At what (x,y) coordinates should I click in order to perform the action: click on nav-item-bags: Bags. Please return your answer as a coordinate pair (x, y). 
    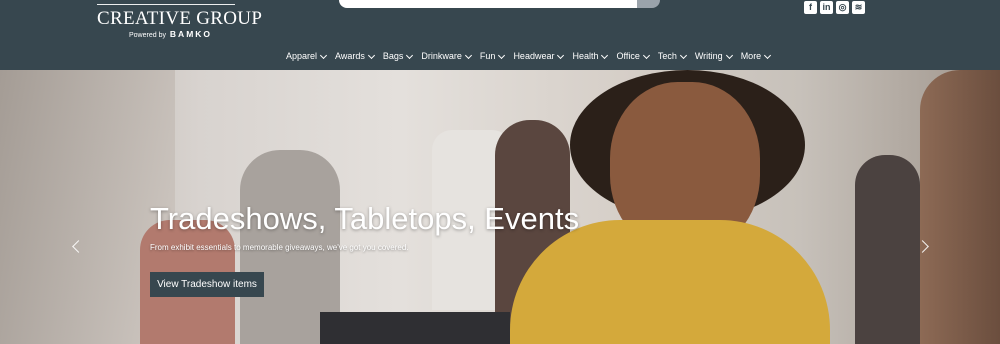
    Looking at the image, I should click on (398, 56).